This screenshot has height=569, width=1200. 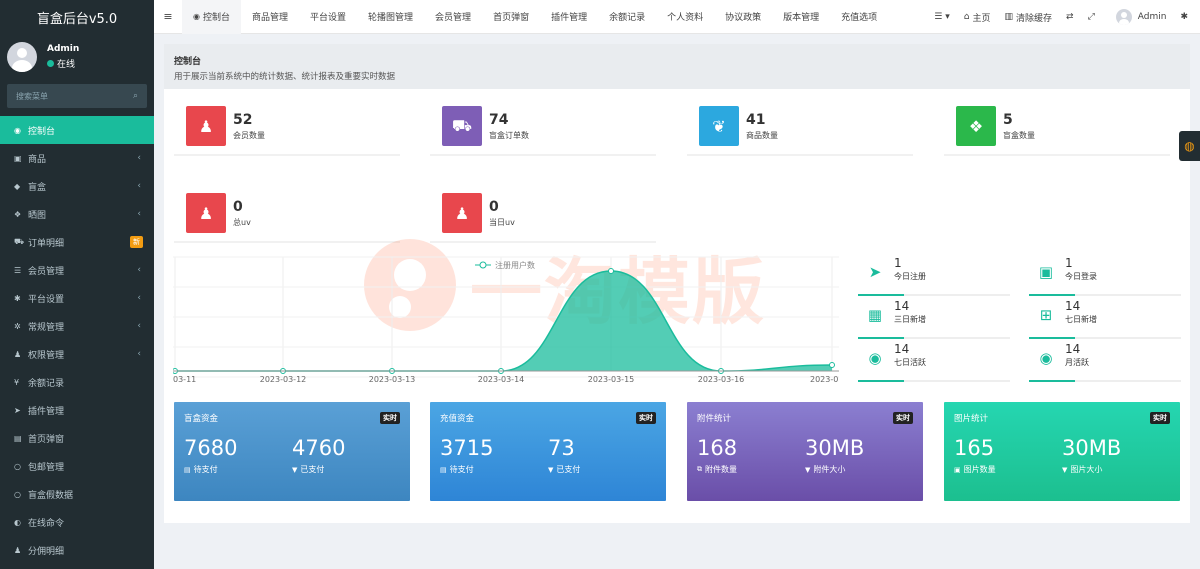 What do you see at coordinates (502, 222) in the screenshot?
I see `stat-label: 当日uv` at bounding box center [502, 222].